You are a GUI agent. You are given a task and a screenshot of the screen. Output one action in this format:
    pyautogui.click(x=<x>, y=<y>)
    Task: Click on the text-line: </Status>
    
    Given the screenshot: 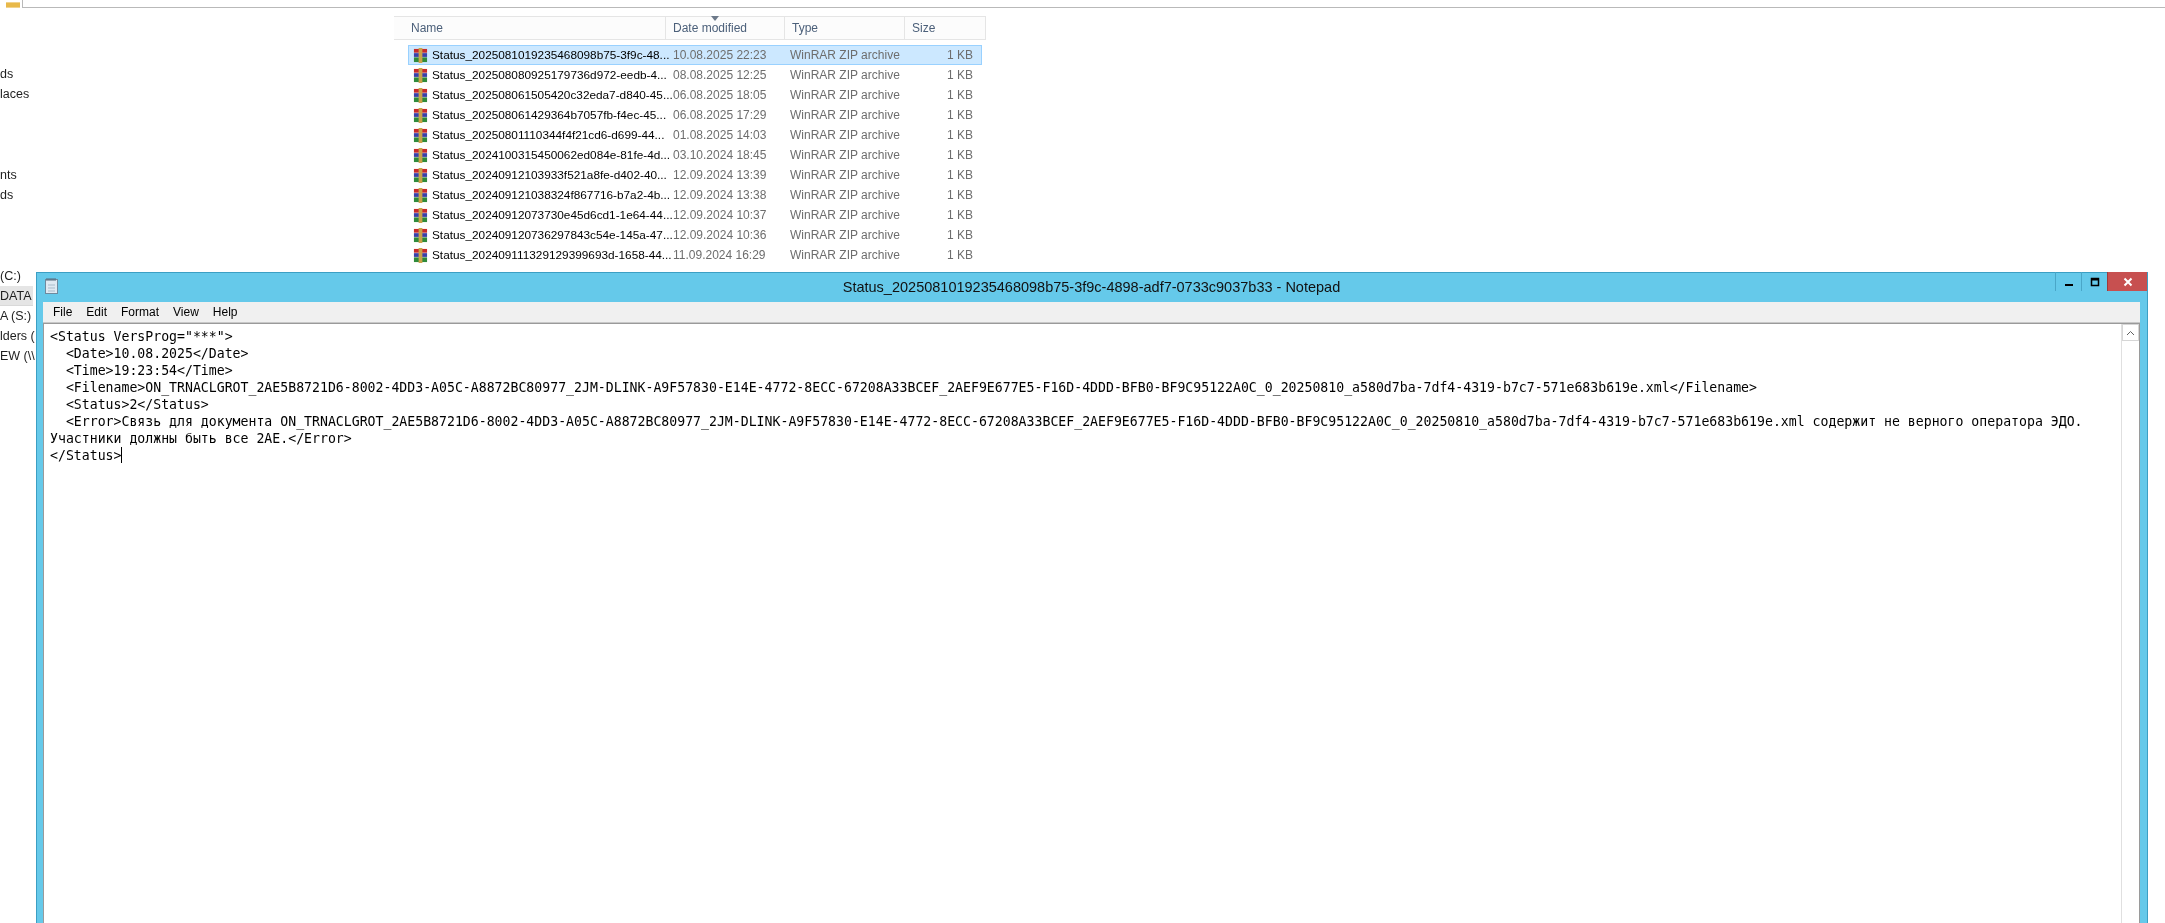 What is the action you would take?
    pyautogui.click(x=86, y=455)
    